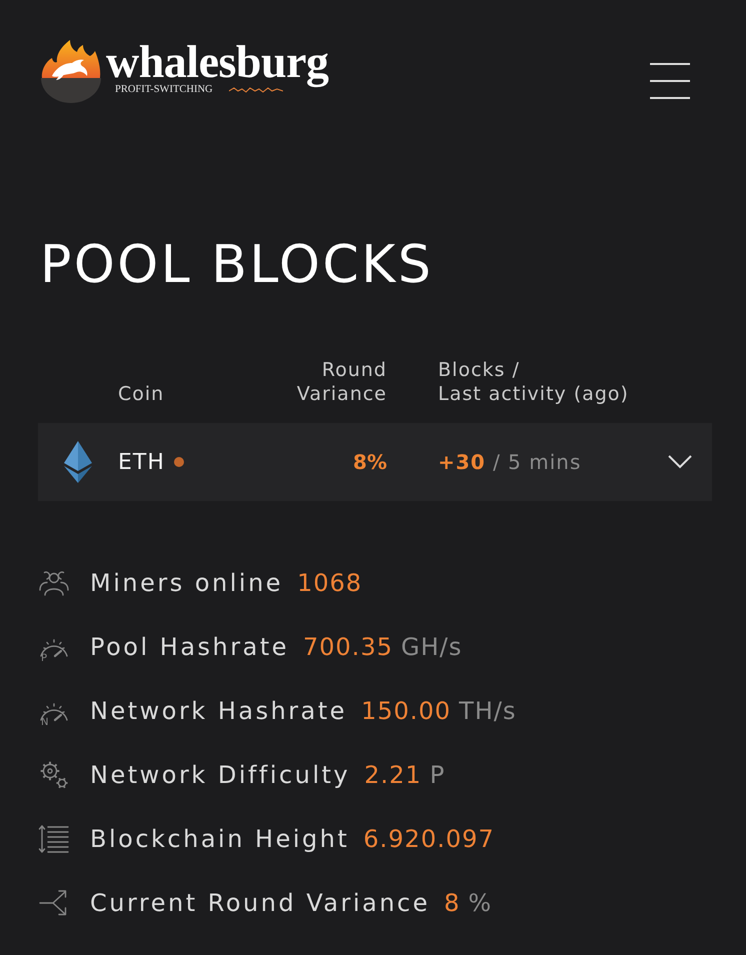 This screenshot has height=955, width=746. What do you see at coordinates (341, 382) in the screenshot?
I see `column-header: Round Variance` at bounding box center [341, 382].